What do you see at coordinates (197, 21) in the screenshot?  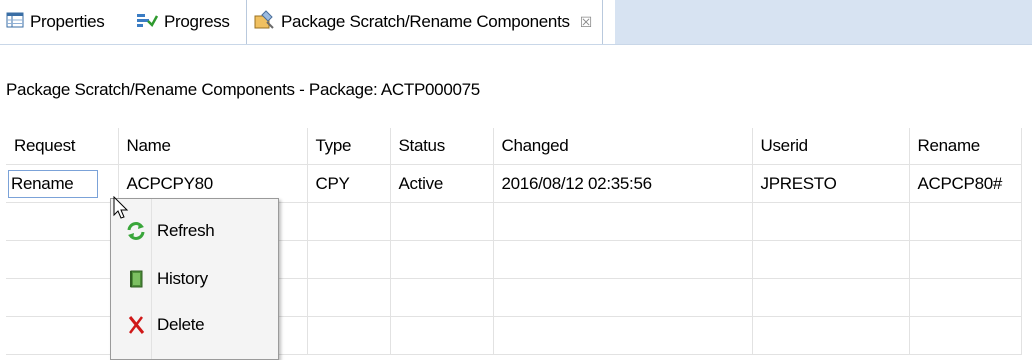 I see `tab-progress-label: Progress` at bounding box center [197, 21].